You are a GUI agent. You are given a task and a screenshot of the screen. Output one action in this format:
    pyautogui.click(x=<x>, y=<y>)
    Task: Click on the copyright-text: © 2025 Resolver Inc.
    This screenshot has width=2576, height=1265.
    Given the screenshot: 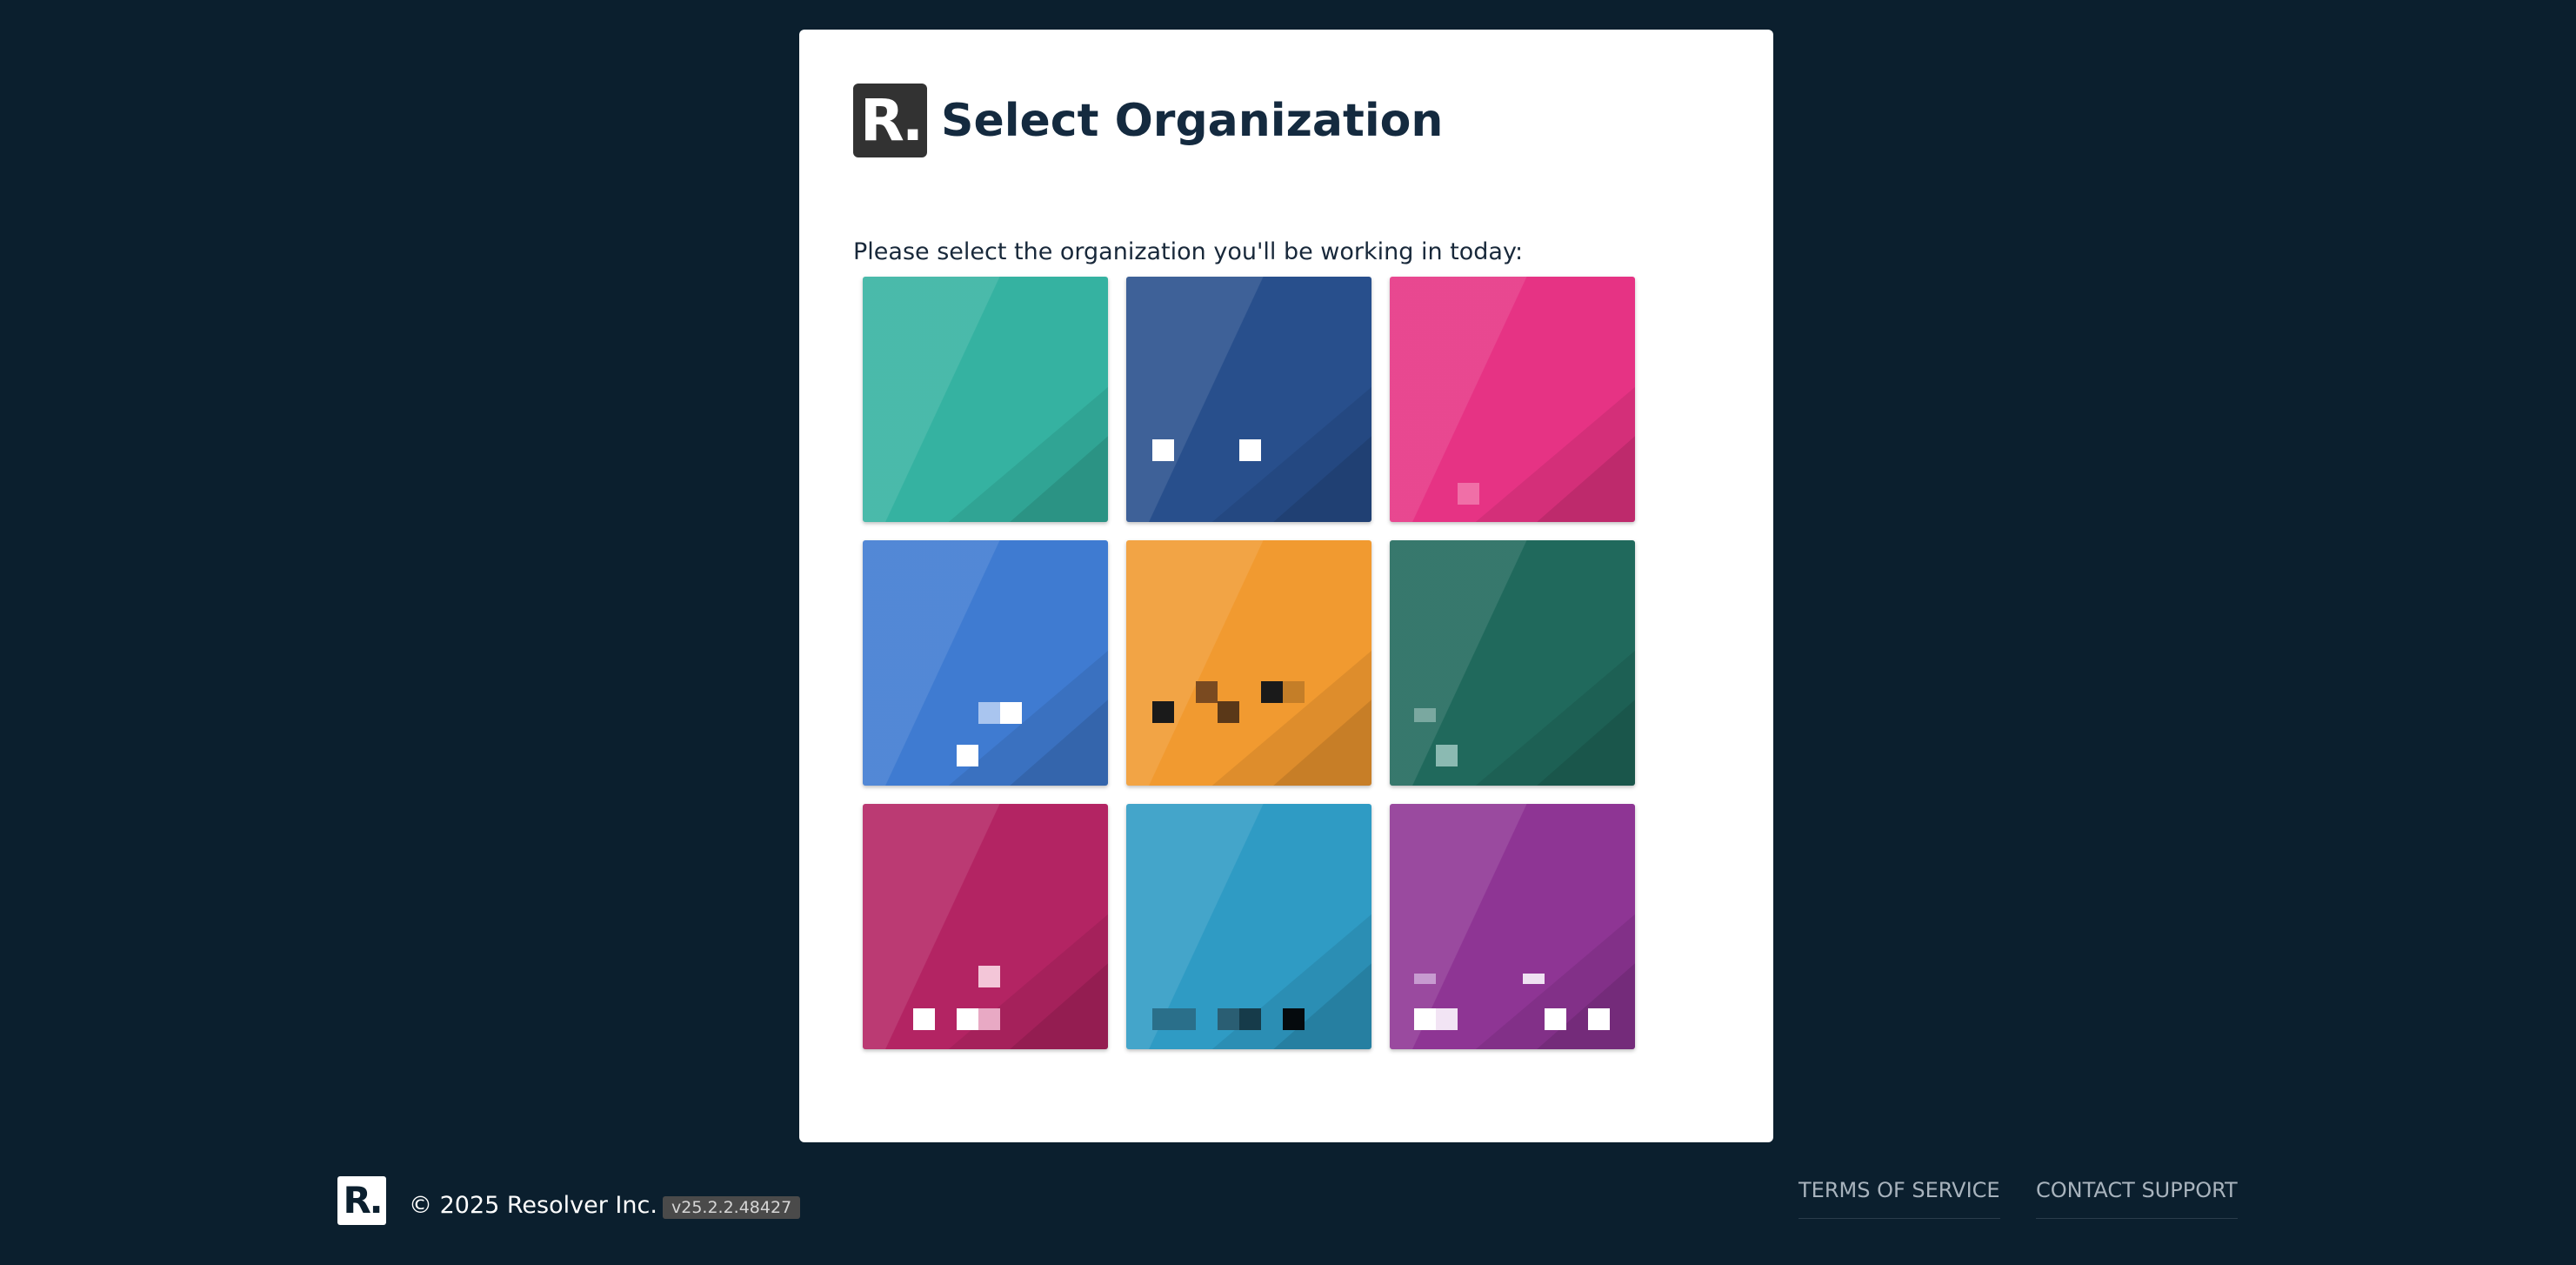 What is the action you would take?
    pyautogui.click(x=533, y=1205)
    